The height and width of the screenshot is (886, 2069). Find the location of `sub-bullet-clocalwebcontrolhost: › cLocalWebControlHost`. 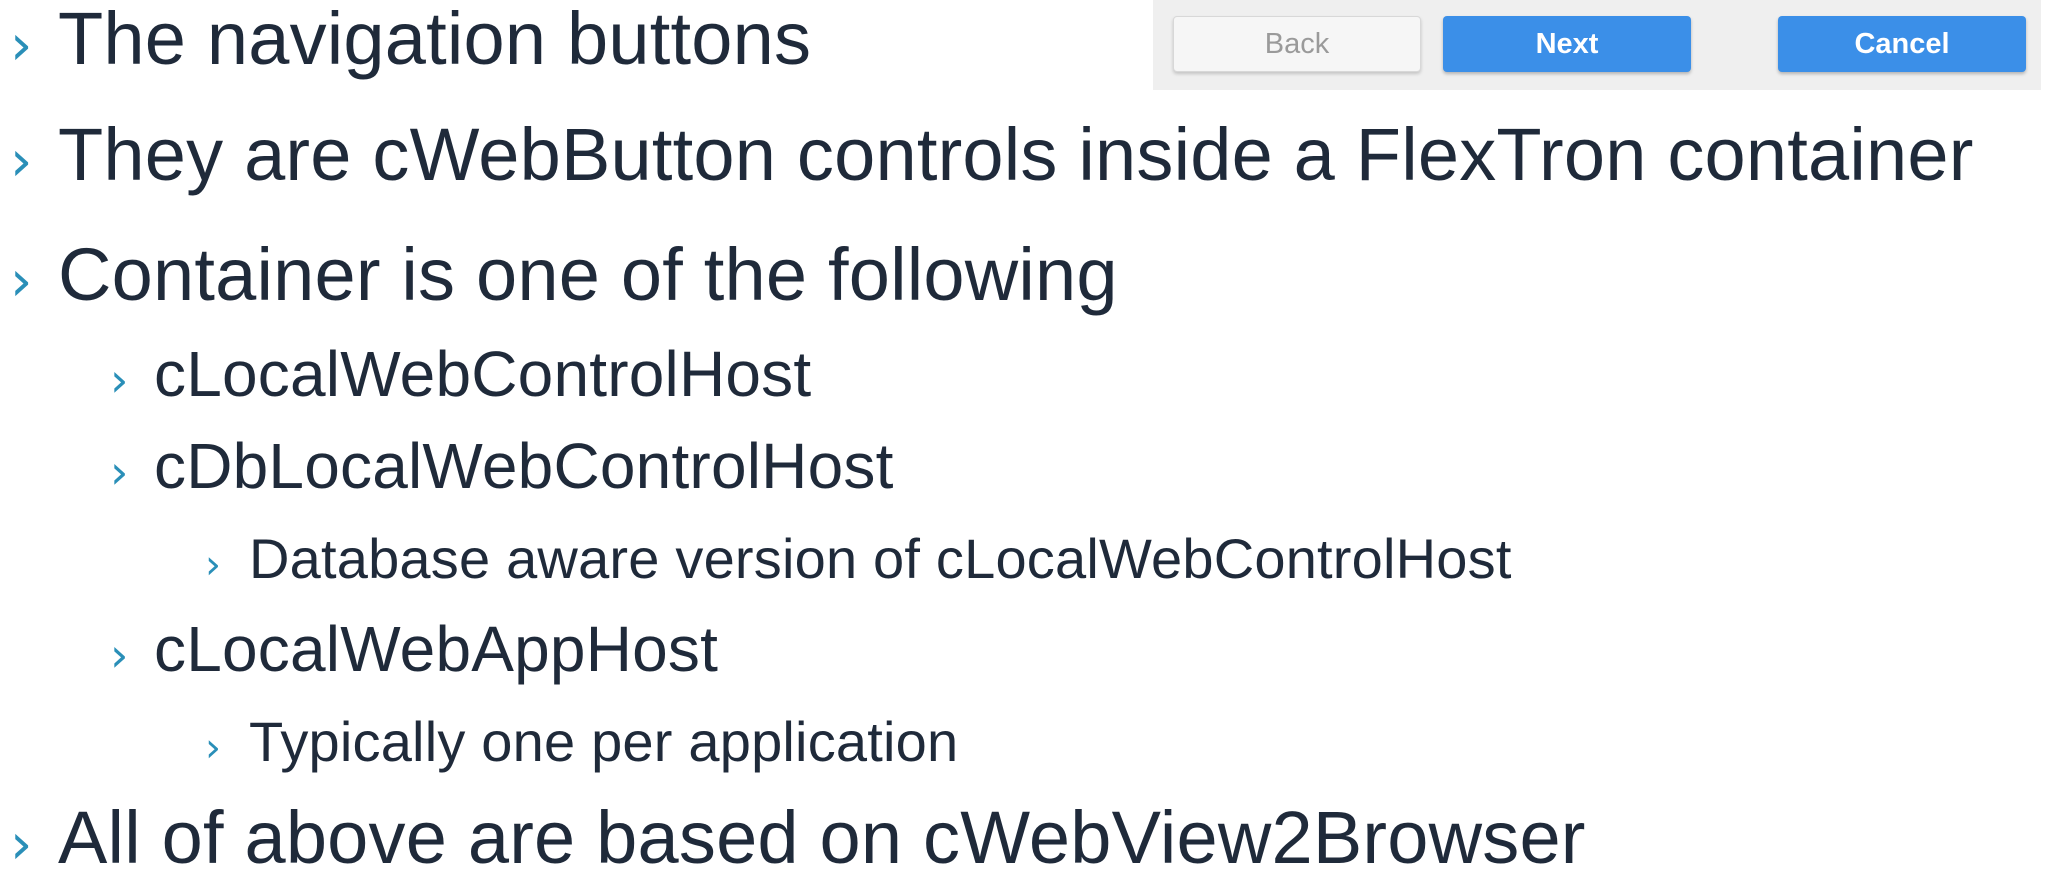

sub-bullet-clocalwebcontrolhost: › cLocalWebControlHost is located at coordinates (460, 374).